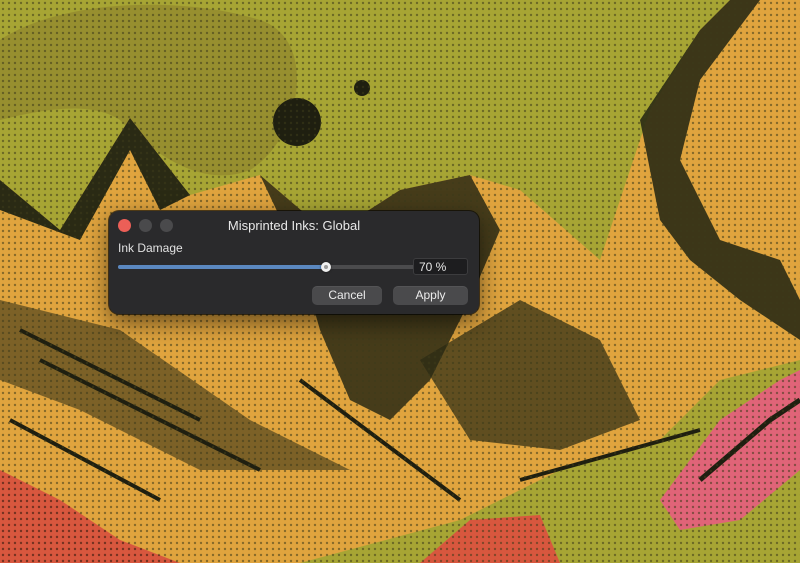 This screenshot has height=563, width=800. I want to click on apply-button: Apply, so click(430, 295).